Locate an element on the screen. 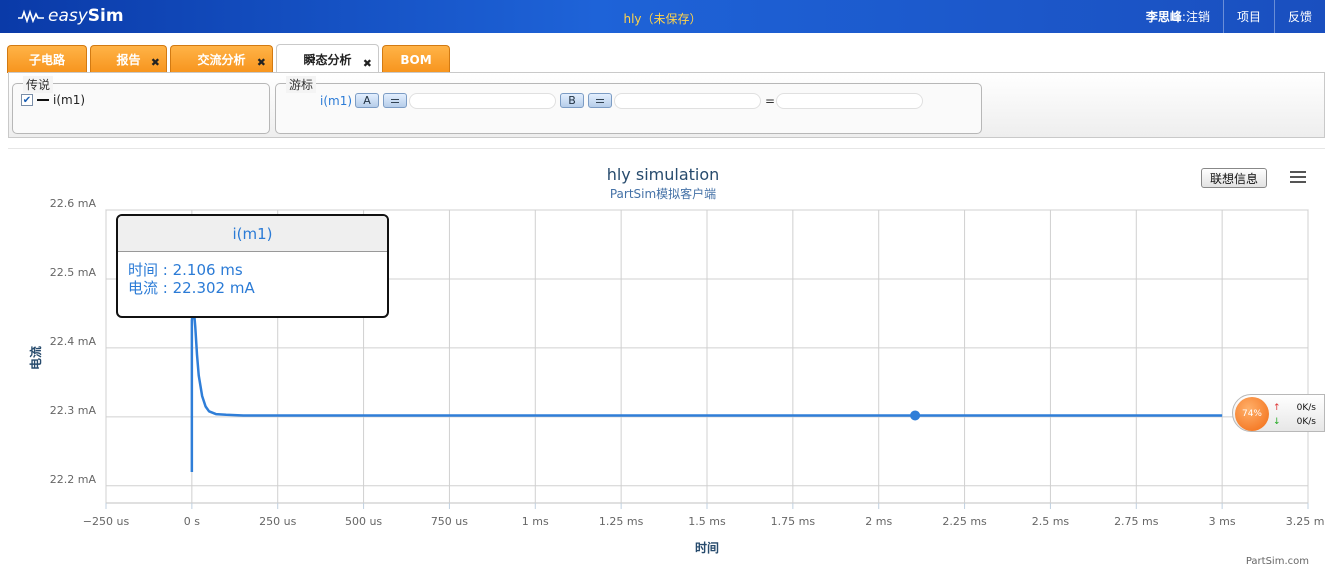  upload-rate: 0K/s is located at coordinates (1306, 408).